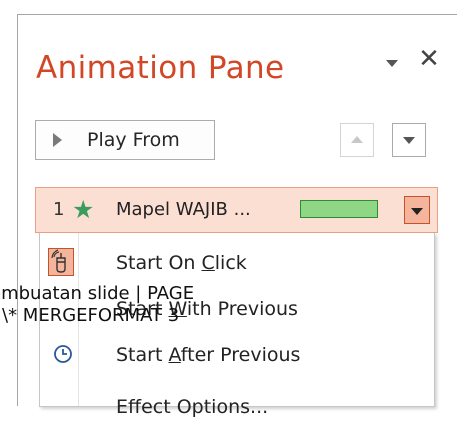 The height and width of the screenshot is (431, 457). What do you see at coordinates (57, 140) in the screenshot?
I see `play-icon` at bounding box center [57, 140].